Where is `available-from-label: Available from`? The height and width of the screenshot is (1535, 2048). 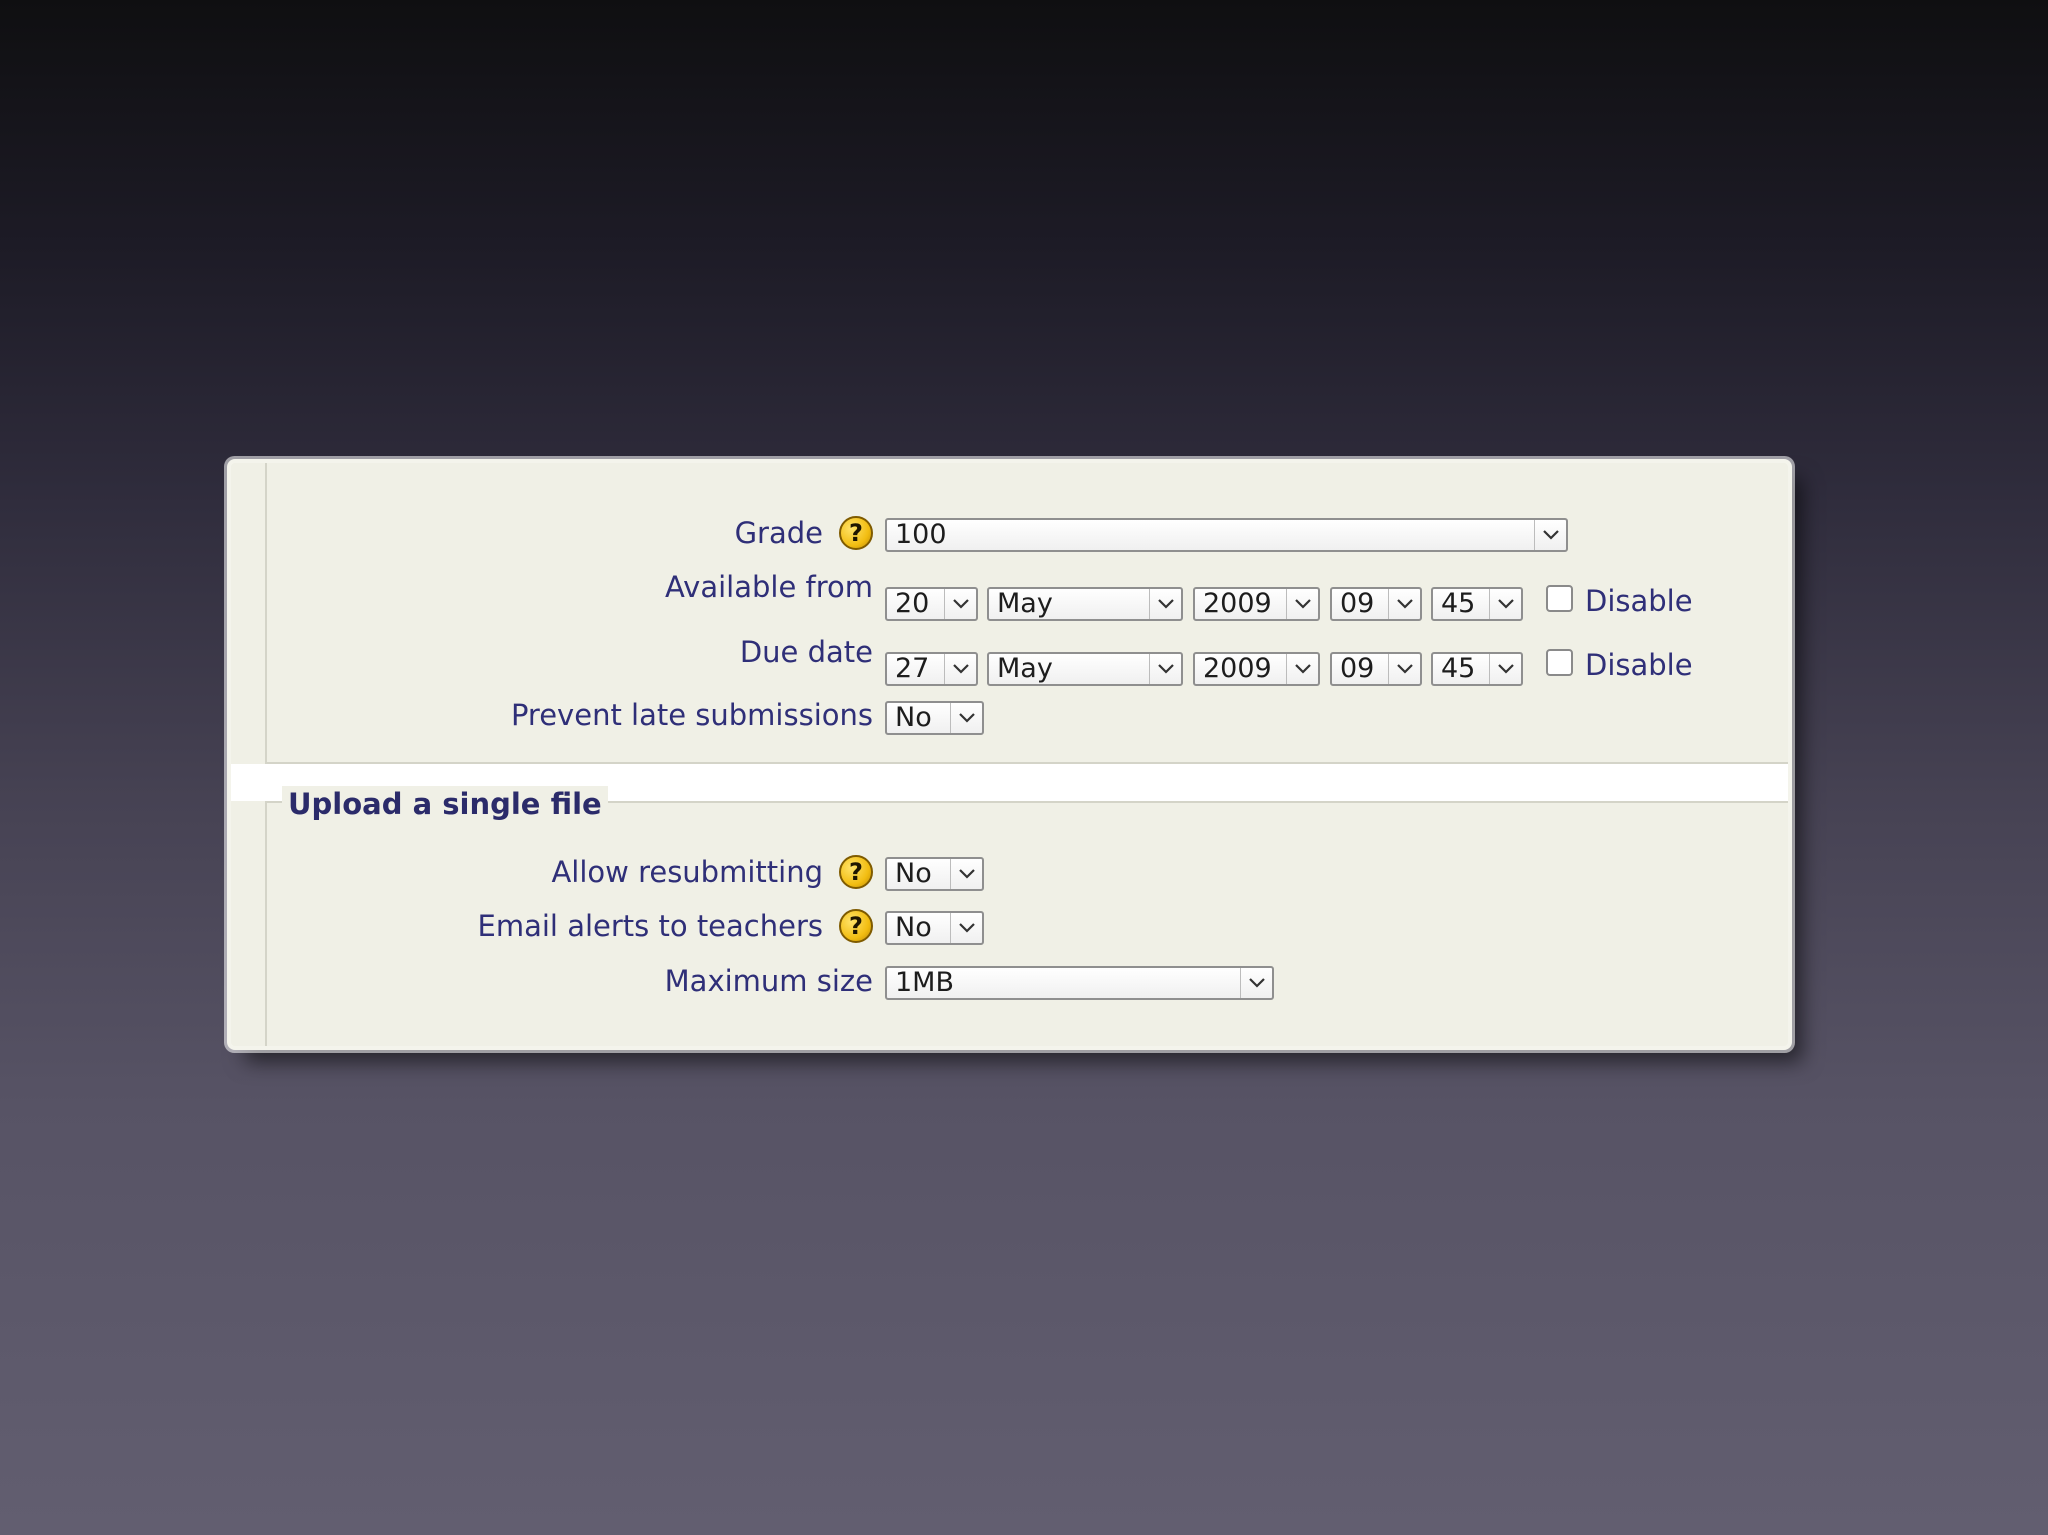
available-from-label: Available from is located at coordinates (769, 587).